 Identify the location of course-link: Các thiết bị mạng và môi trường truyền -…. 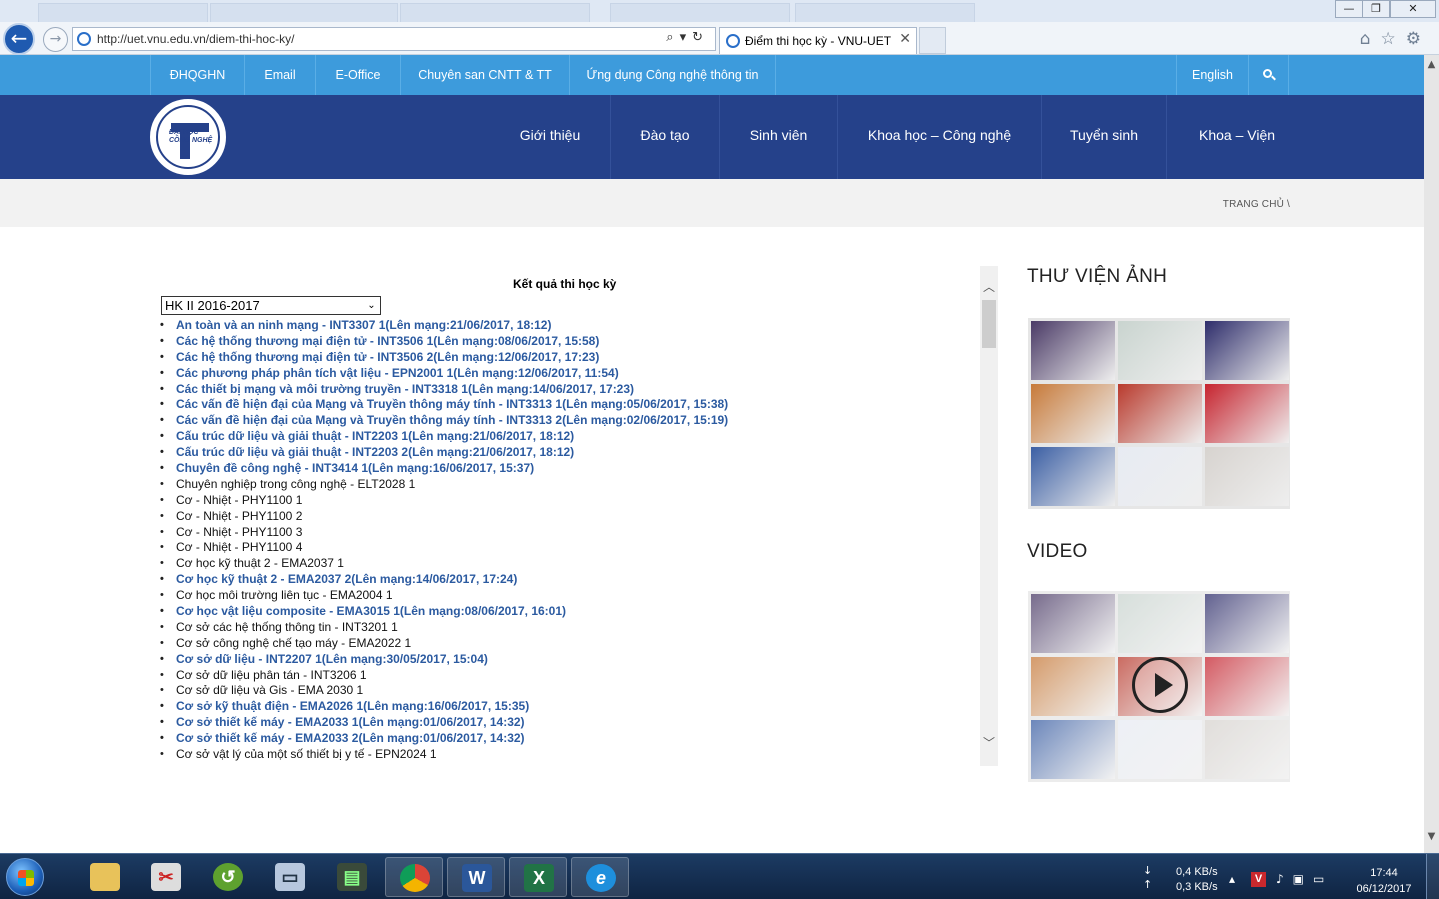
(570, 390).